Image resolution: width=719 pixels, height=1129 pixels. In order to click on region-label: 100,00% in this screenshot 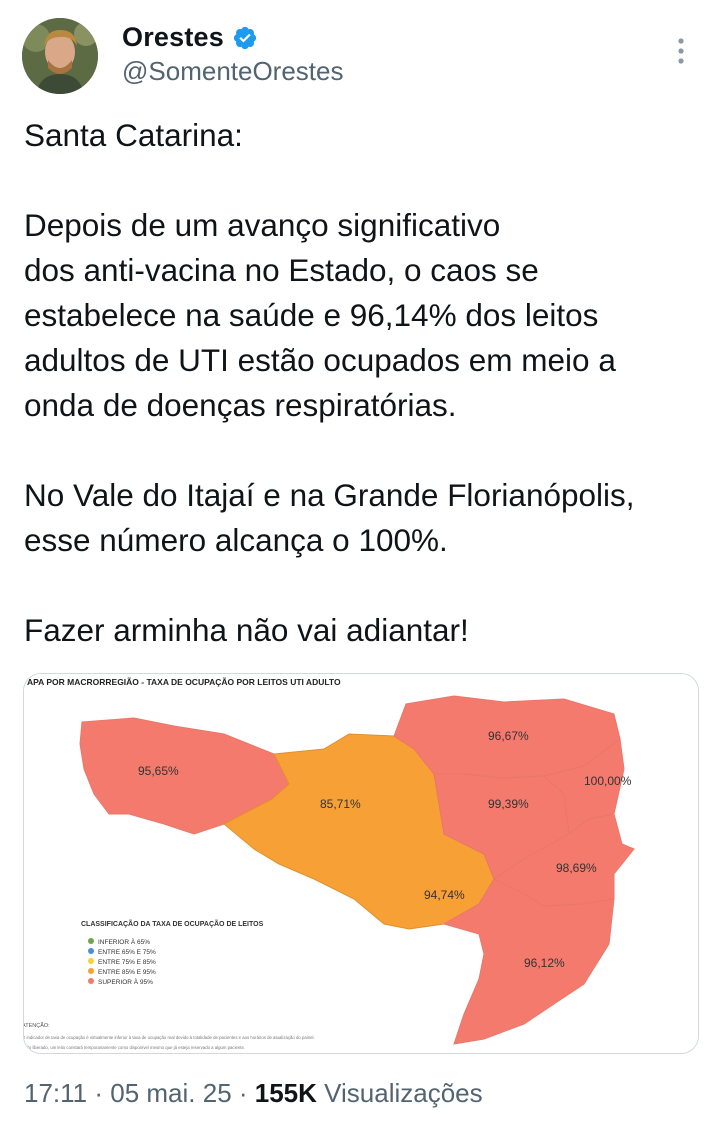, I will do `click(608, 781)`.